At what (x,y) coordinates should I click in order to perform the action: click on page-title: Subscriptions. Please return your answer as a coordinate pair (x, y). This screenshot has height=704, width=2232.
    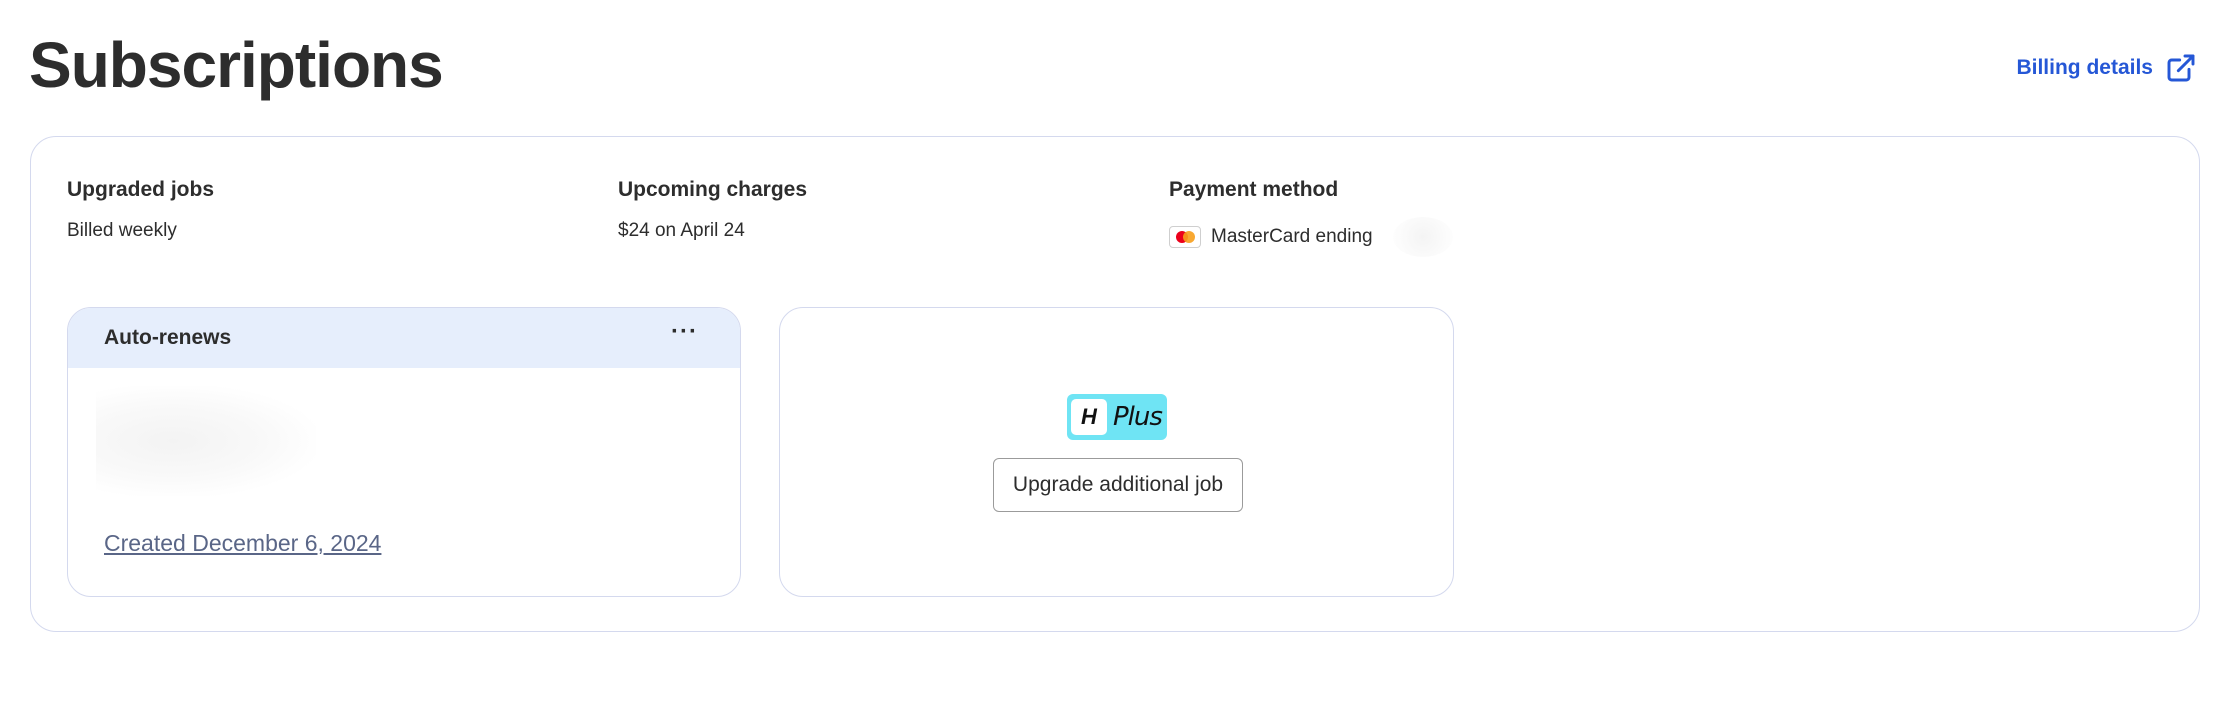
    Looking at the image, I should click on (236, 65).